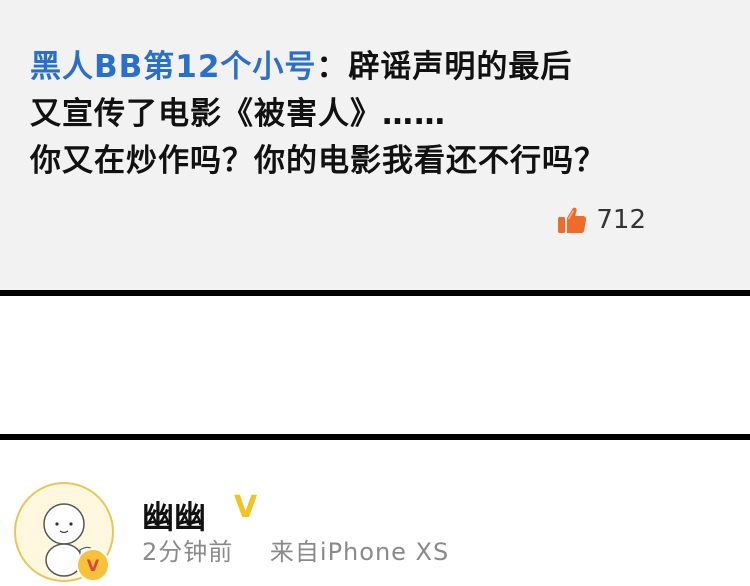  Describe the element at coordinates (460, 67) in the screenshot. I see `comment-line1-text: 辟谣声明的最后` at that location.